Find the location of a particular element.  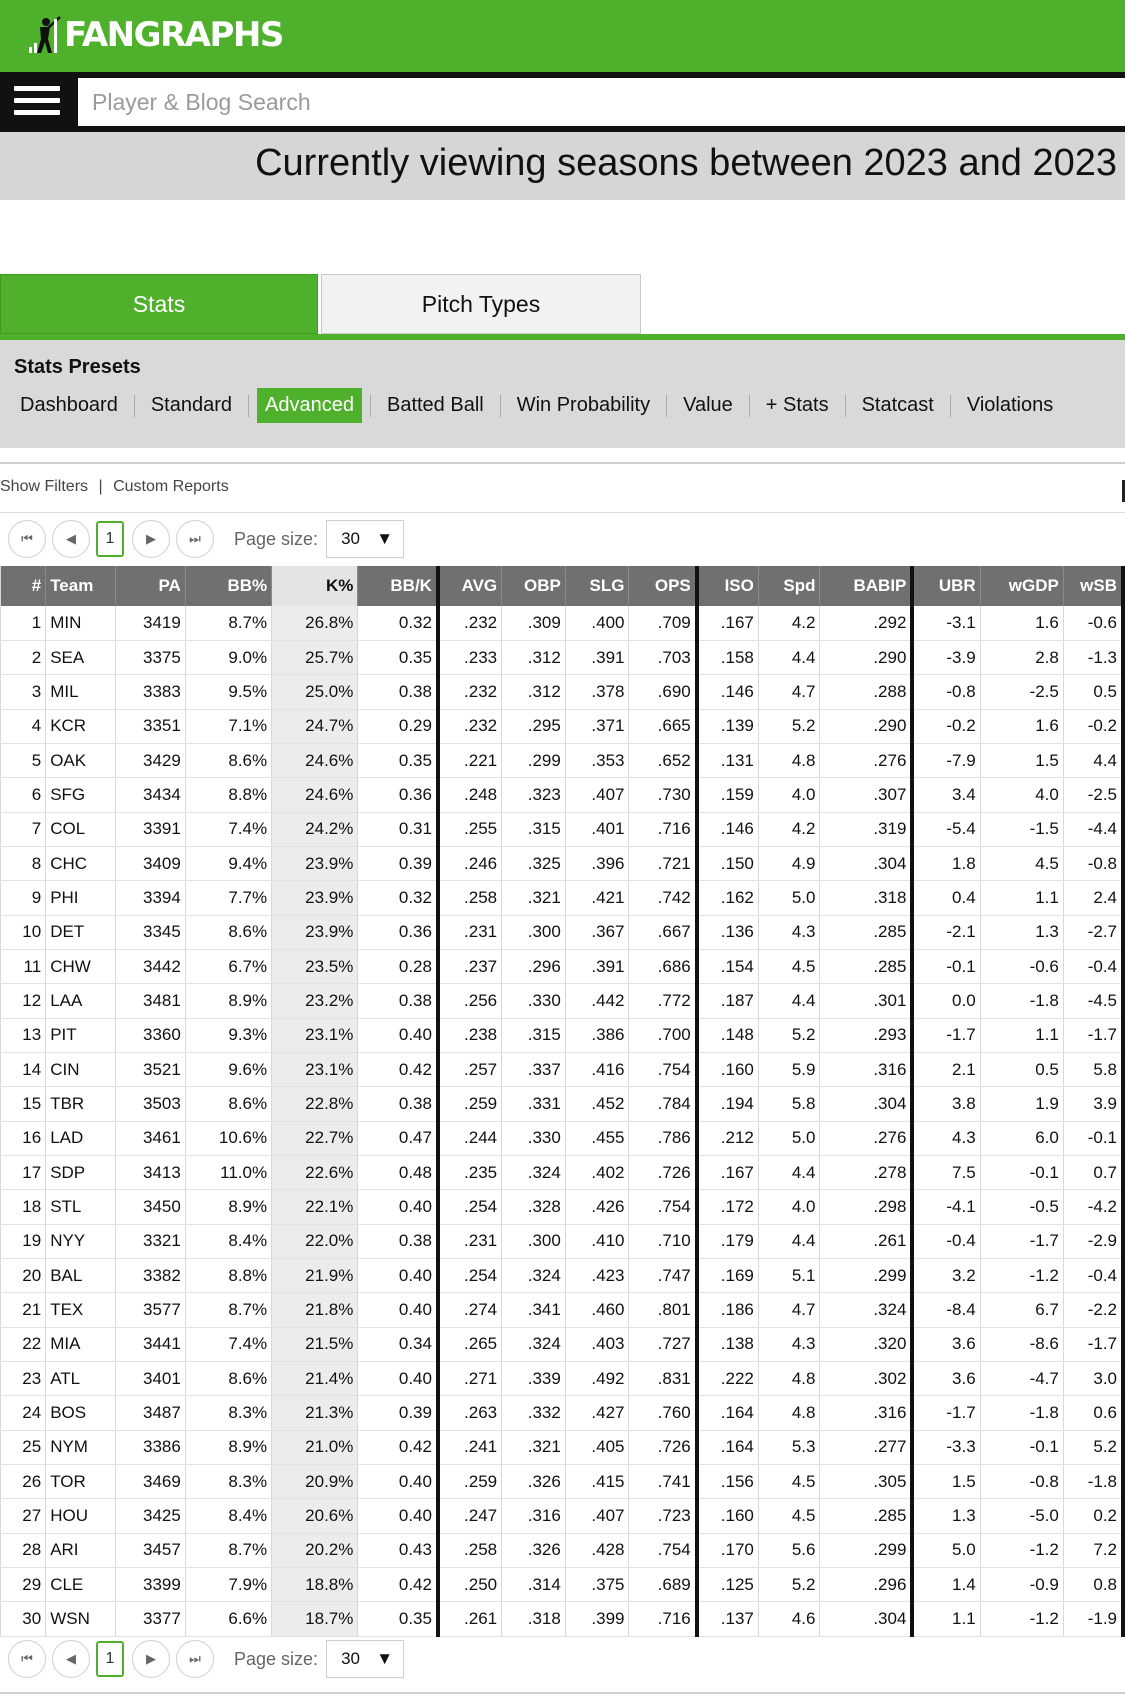

cell-team: BAL is located at coordinates (81, 1276).